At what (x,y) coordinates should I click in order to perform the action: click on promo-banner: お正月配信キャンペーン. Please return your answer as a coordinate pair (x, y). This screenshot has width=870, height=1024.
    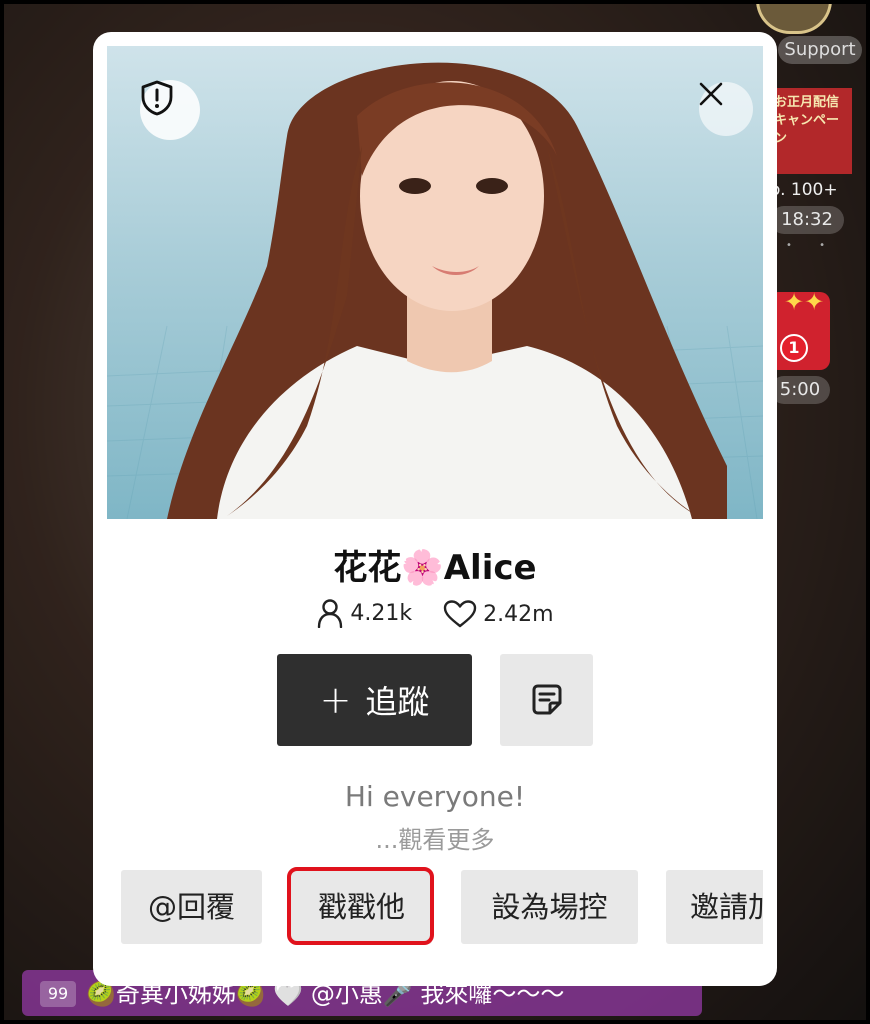
    Looking at the image, I should click on (811, 131).